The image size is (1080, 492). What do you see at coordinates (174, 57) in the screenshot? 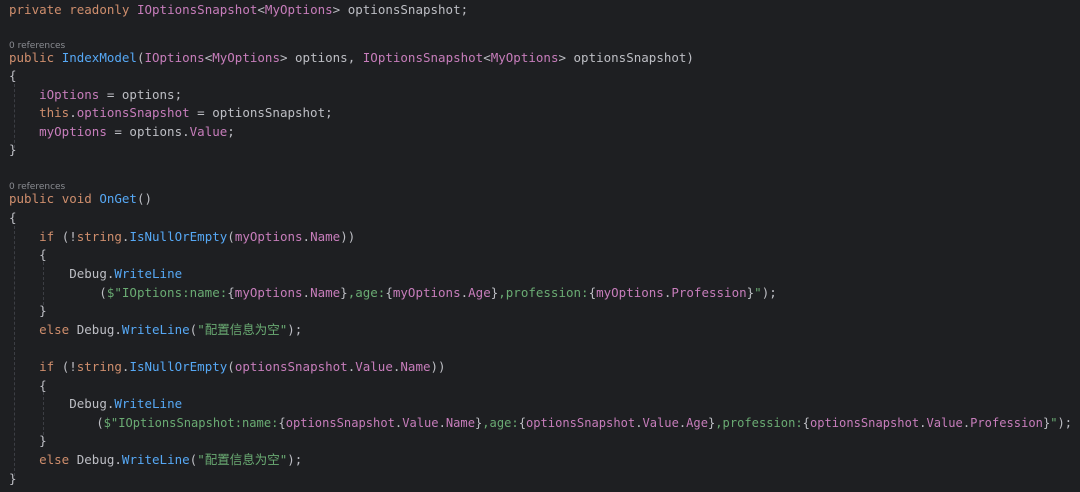
I see `type-ioptions: IOptions` at bounding box center [174, 57].